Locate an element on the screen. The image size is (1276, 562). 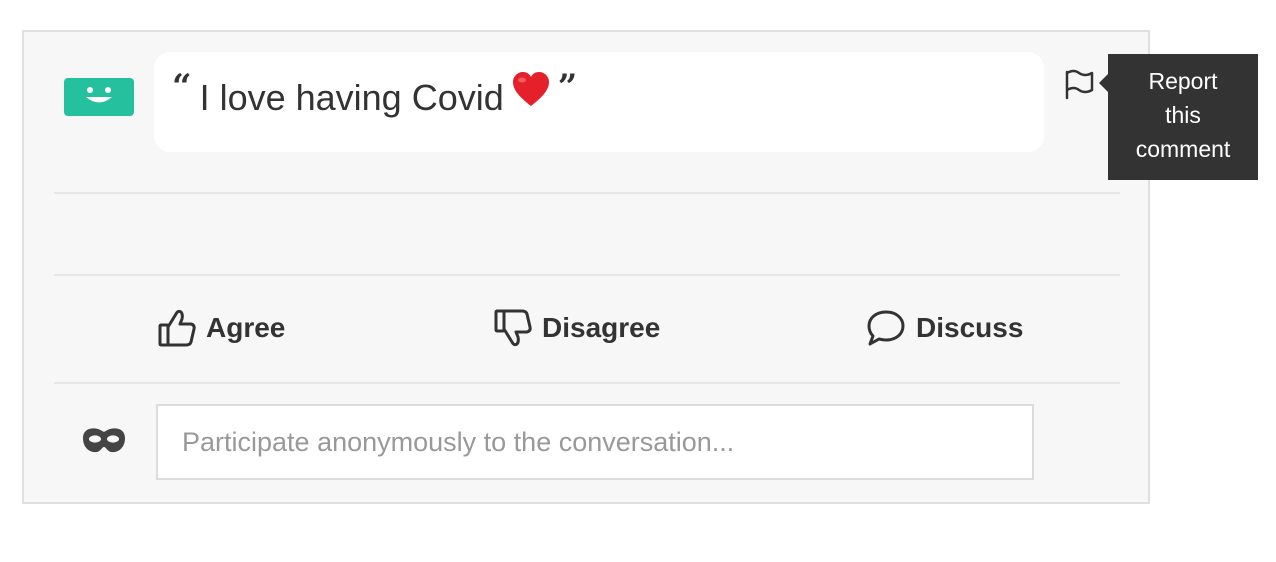
comment-text: I love having Covid is located at coordinates (351, 97).